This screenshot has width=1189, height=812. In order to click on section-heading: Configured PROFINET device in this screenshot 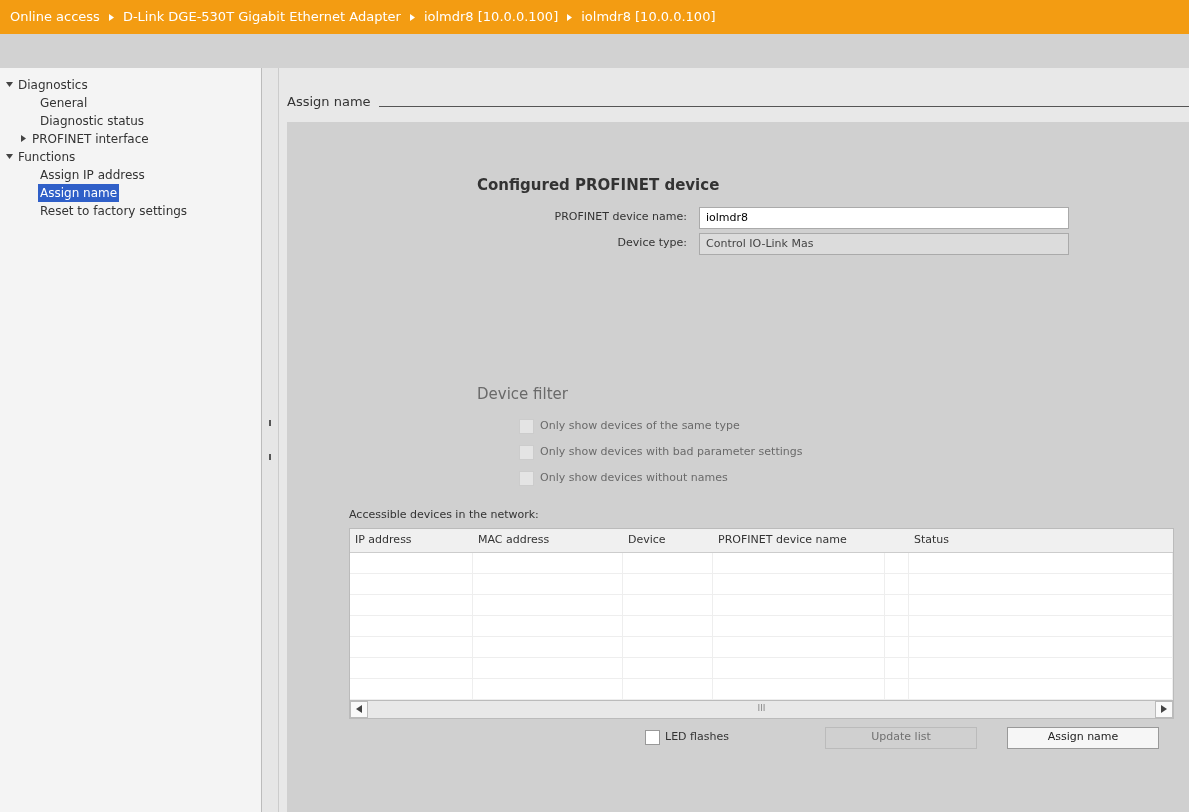, I will do `click(599, 185)`.